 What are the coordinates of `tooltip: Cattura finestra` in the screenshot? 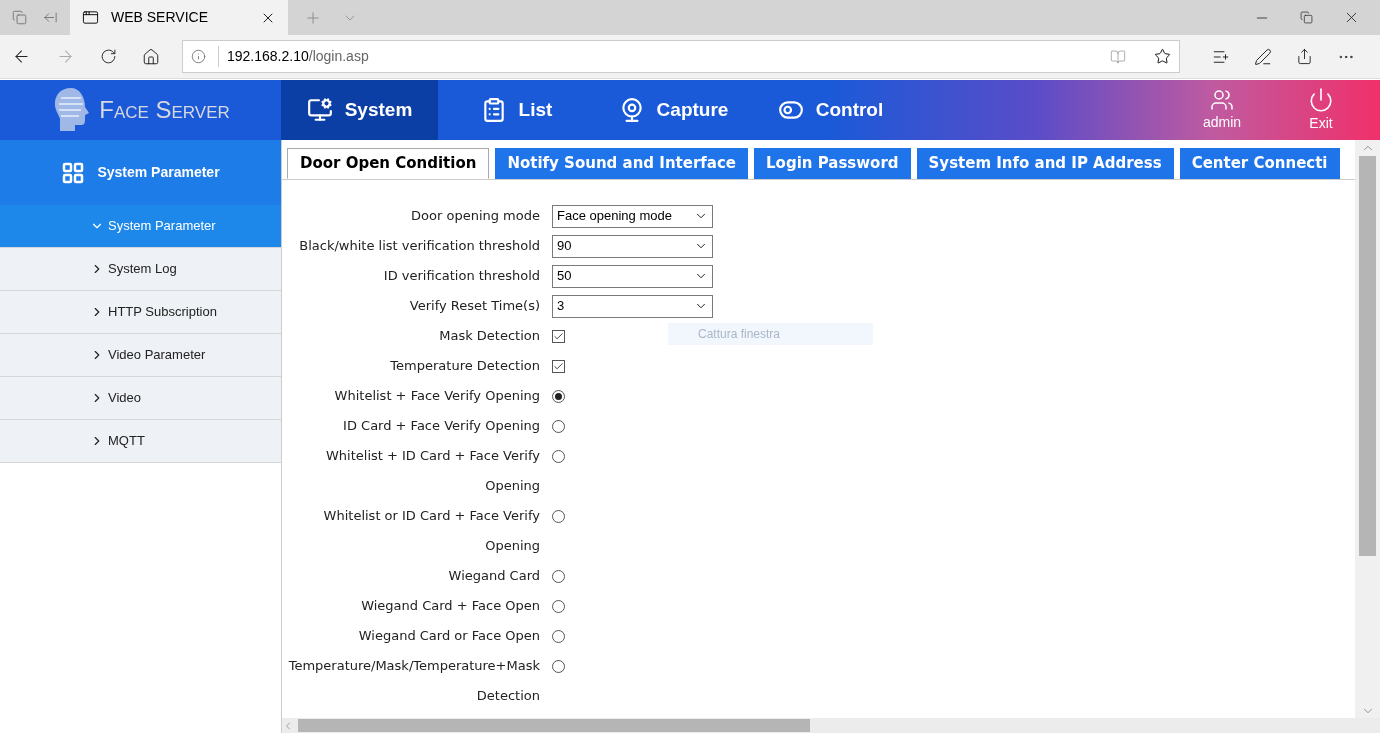 It's located at (770, 334).